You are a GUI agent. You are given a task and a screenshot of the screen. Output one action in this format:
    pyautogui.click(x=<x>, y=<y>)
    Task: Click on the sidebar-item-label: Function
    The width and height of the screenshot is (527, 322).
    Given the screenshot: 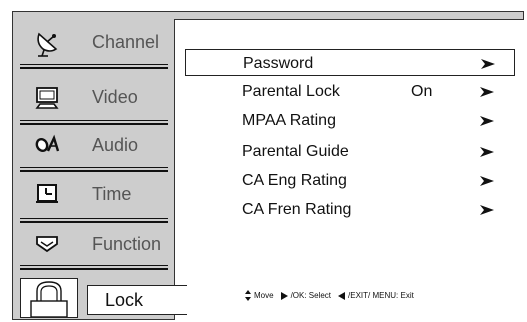 What is the action you would take?
    pyautogui.click(x=127, y=244)
    